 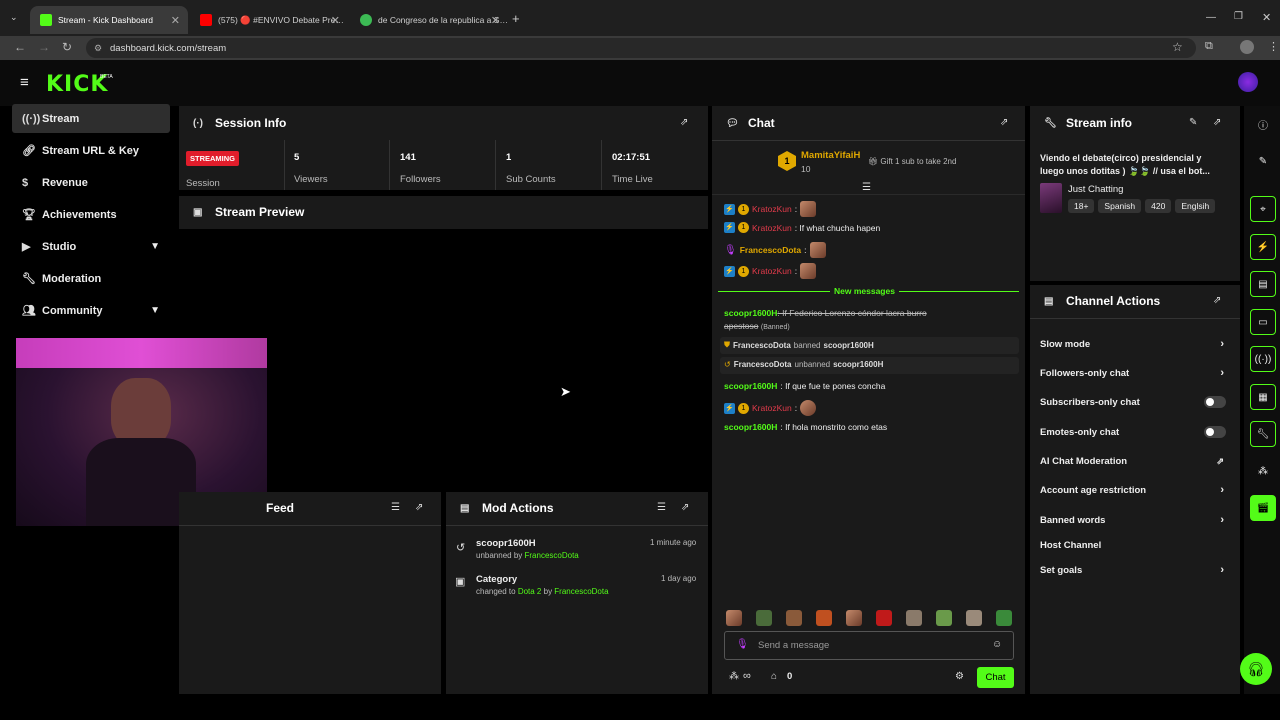 What do you see at coordinates (461, 548) in the screenshot?
I see `undo-icon: ↺` at bounding box center [461, 548].